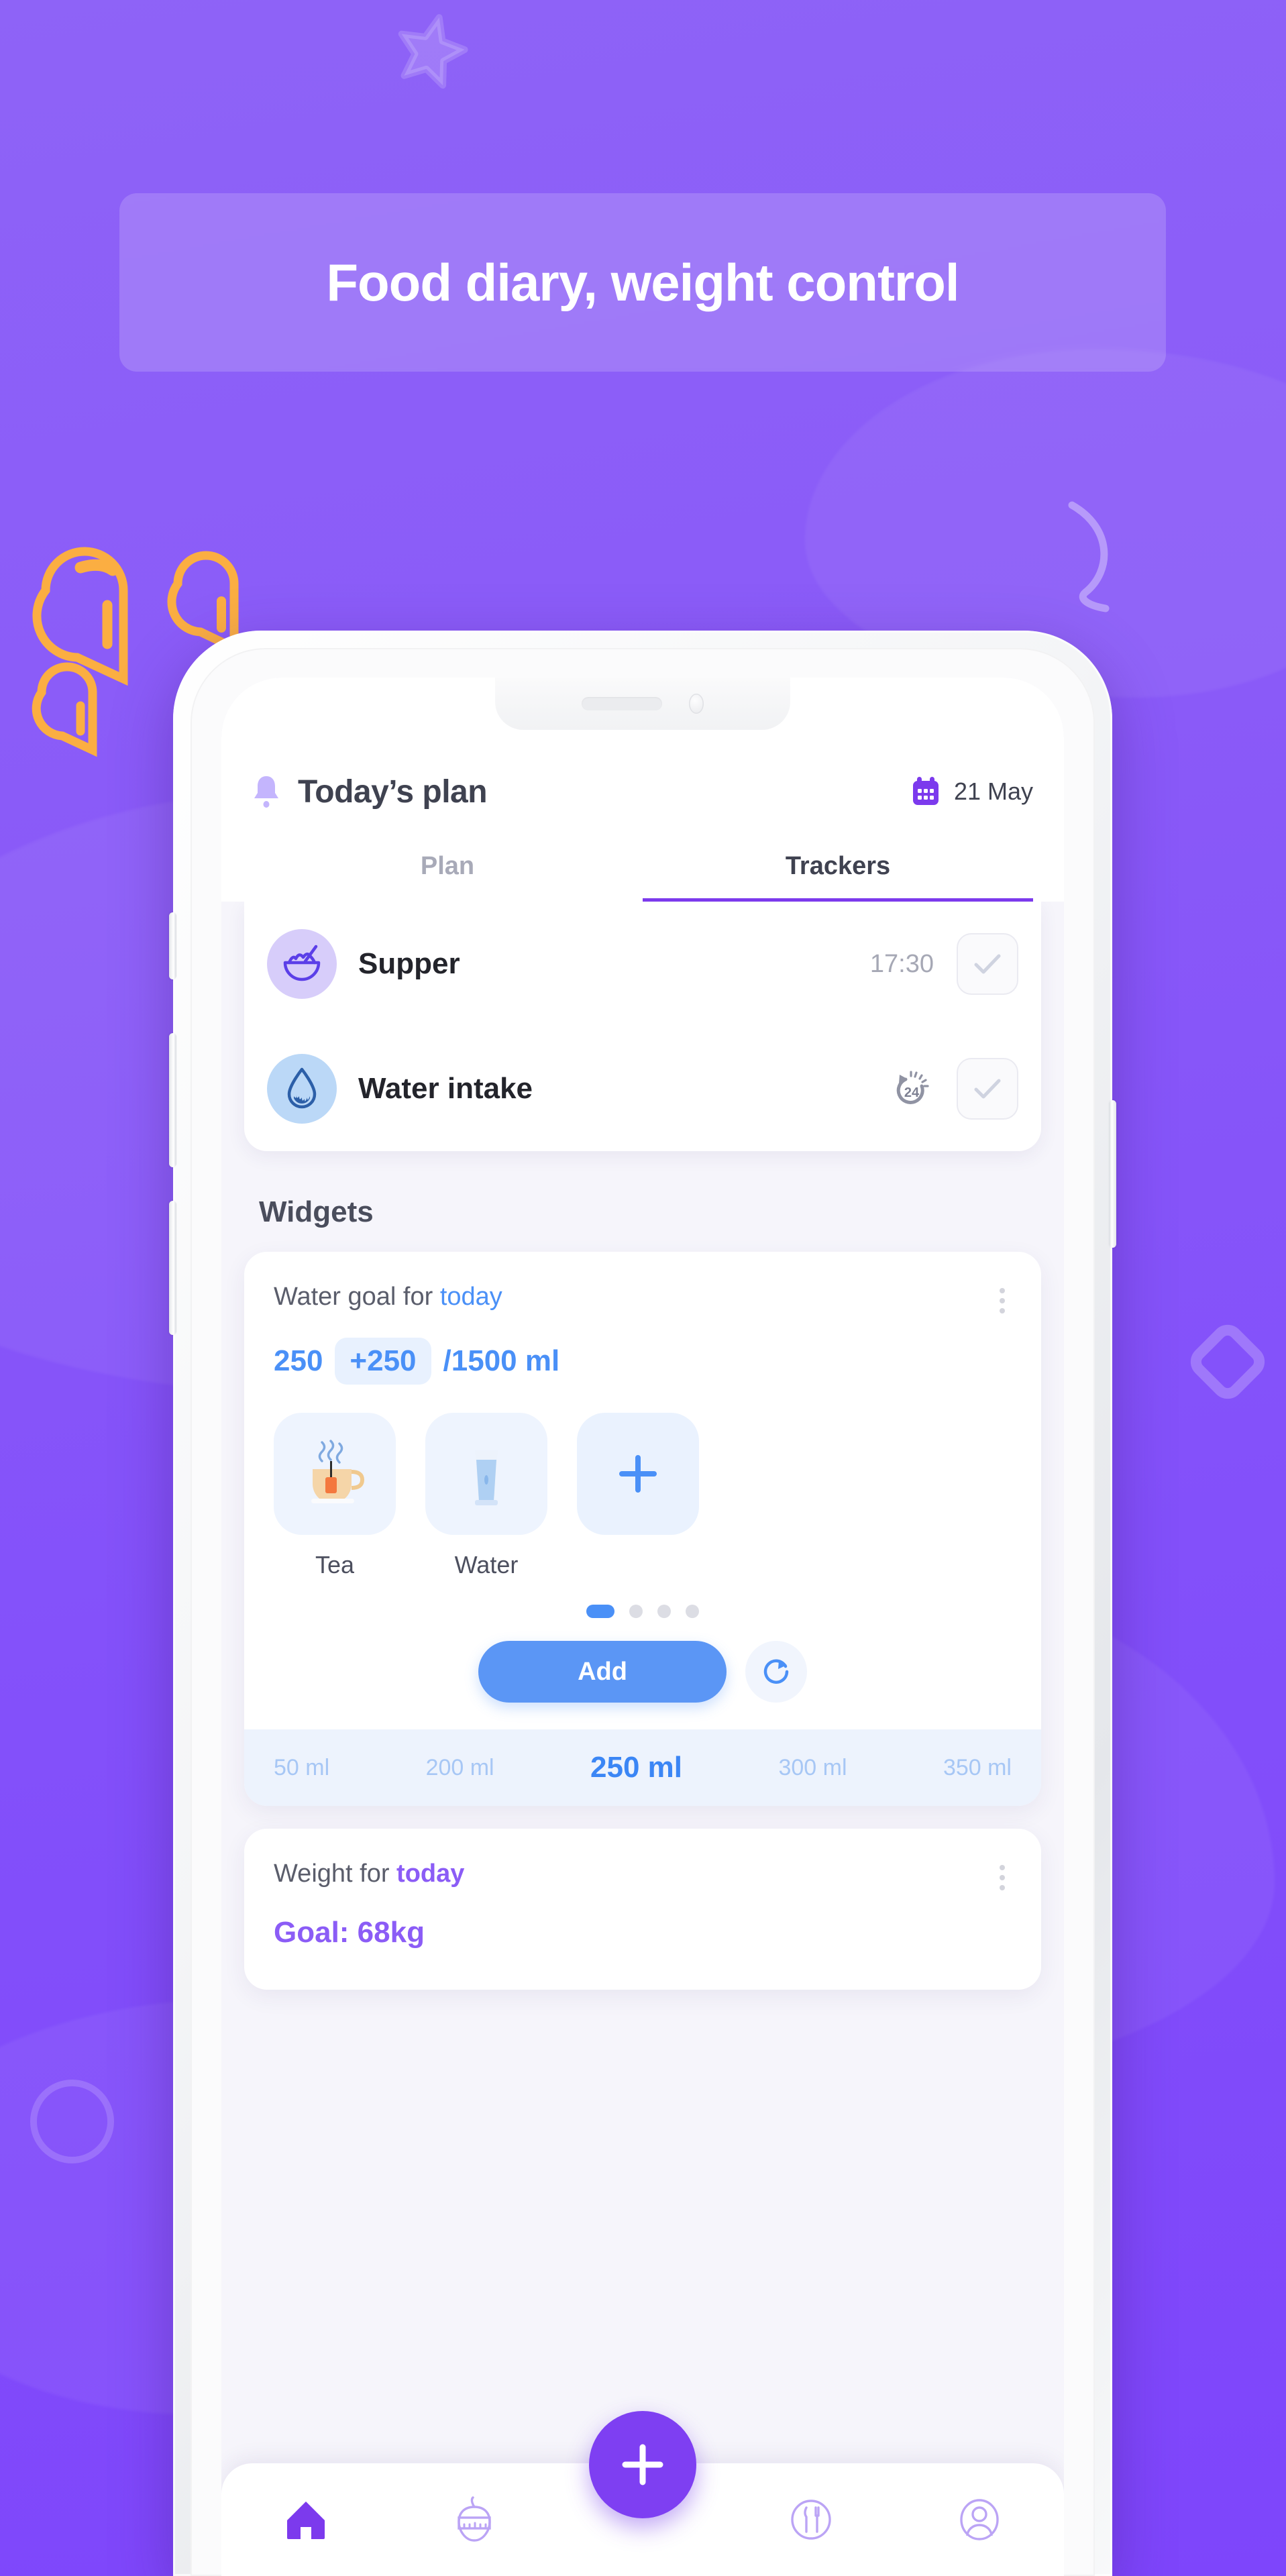 This screenshot has height=2576, width=1286. I want to click on s-curve-decoration, so click(1089, 556).